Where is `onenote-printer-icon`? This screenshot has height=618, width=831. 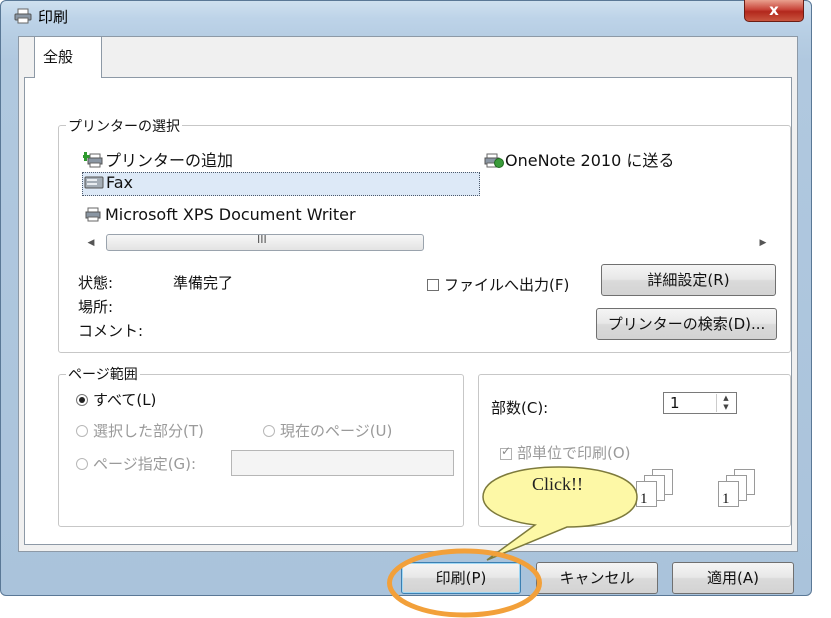
onenote-printer-icon is located at coordinates (494, 160).